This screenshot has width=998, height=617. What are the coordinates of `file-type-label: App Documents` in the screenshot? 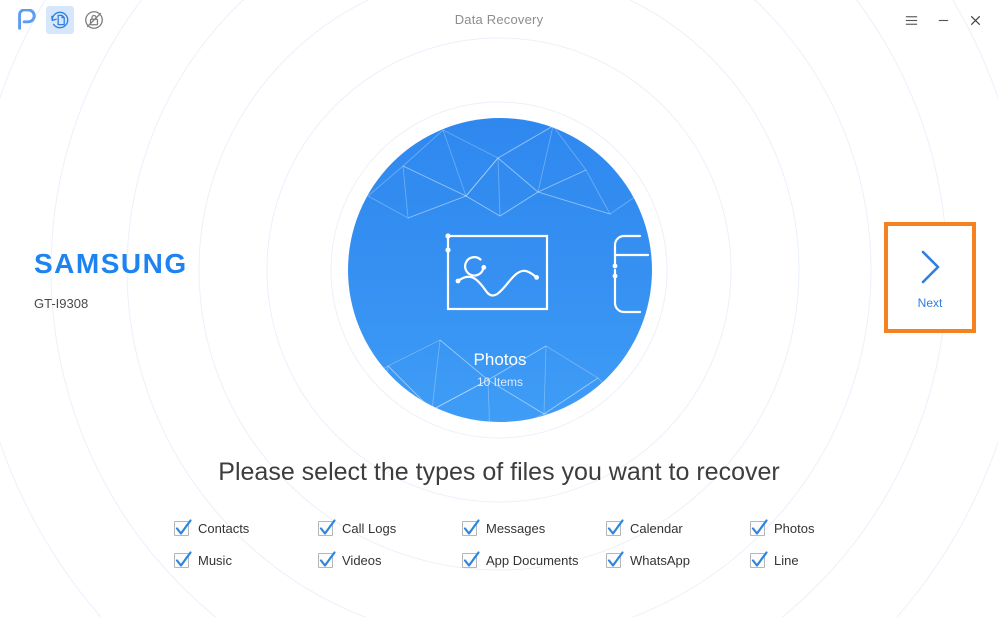 It's located at (532, 560).